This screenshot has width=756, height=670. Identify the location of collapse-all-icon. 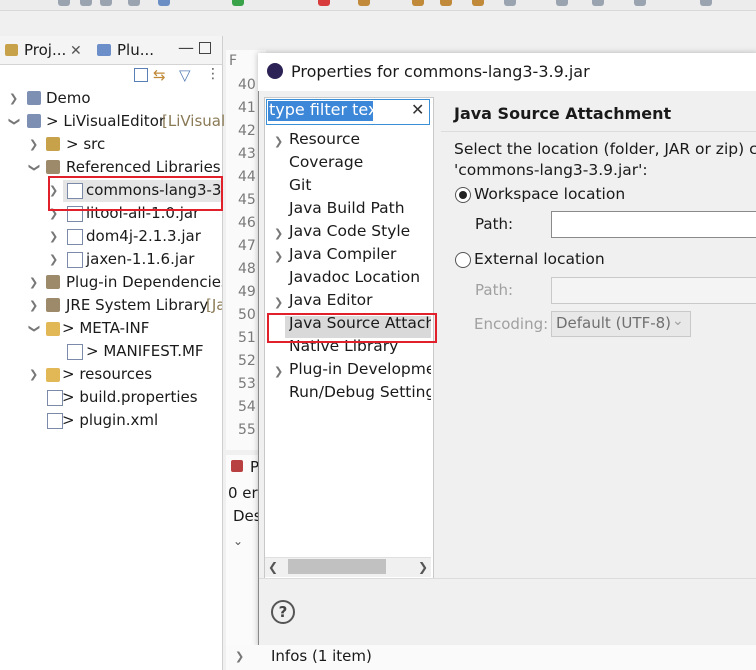
(141, 75).